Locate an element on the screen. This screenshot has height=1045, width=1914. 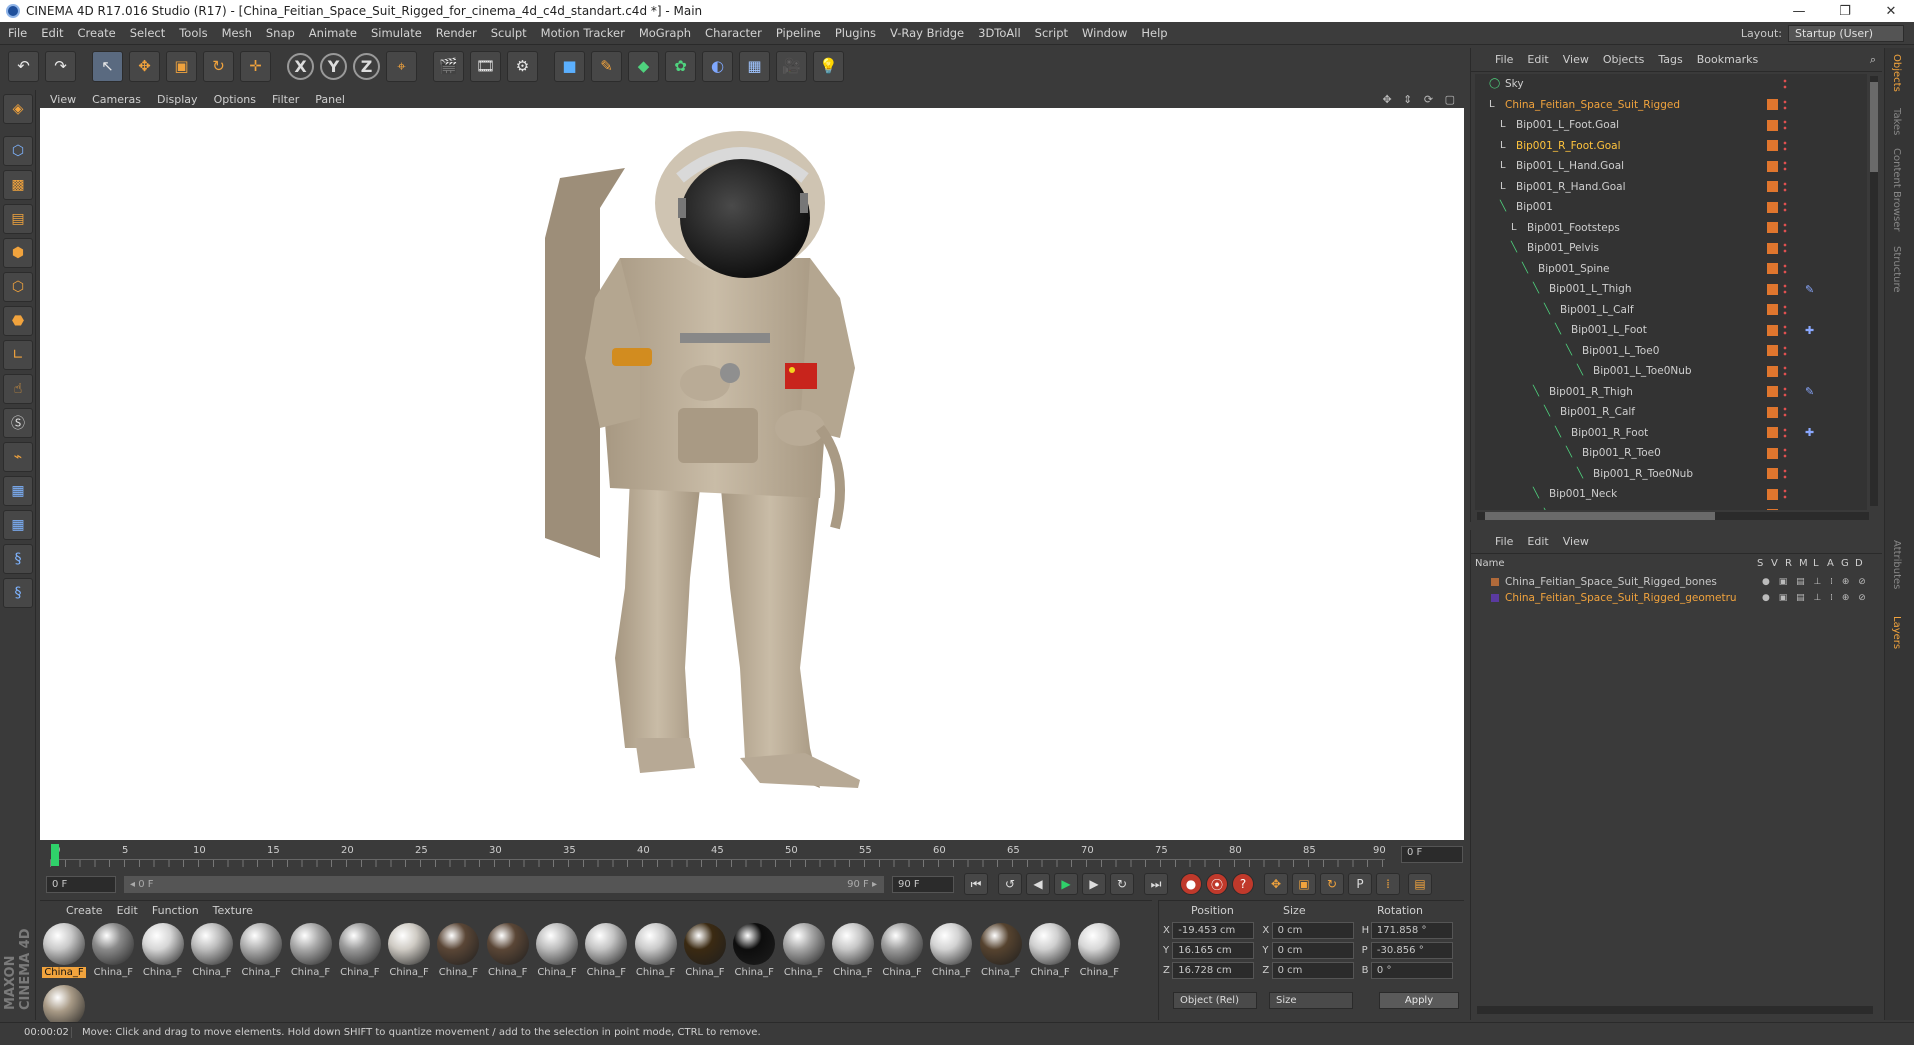
material-menu-texture: Texture is located at coordinates (233, 910).